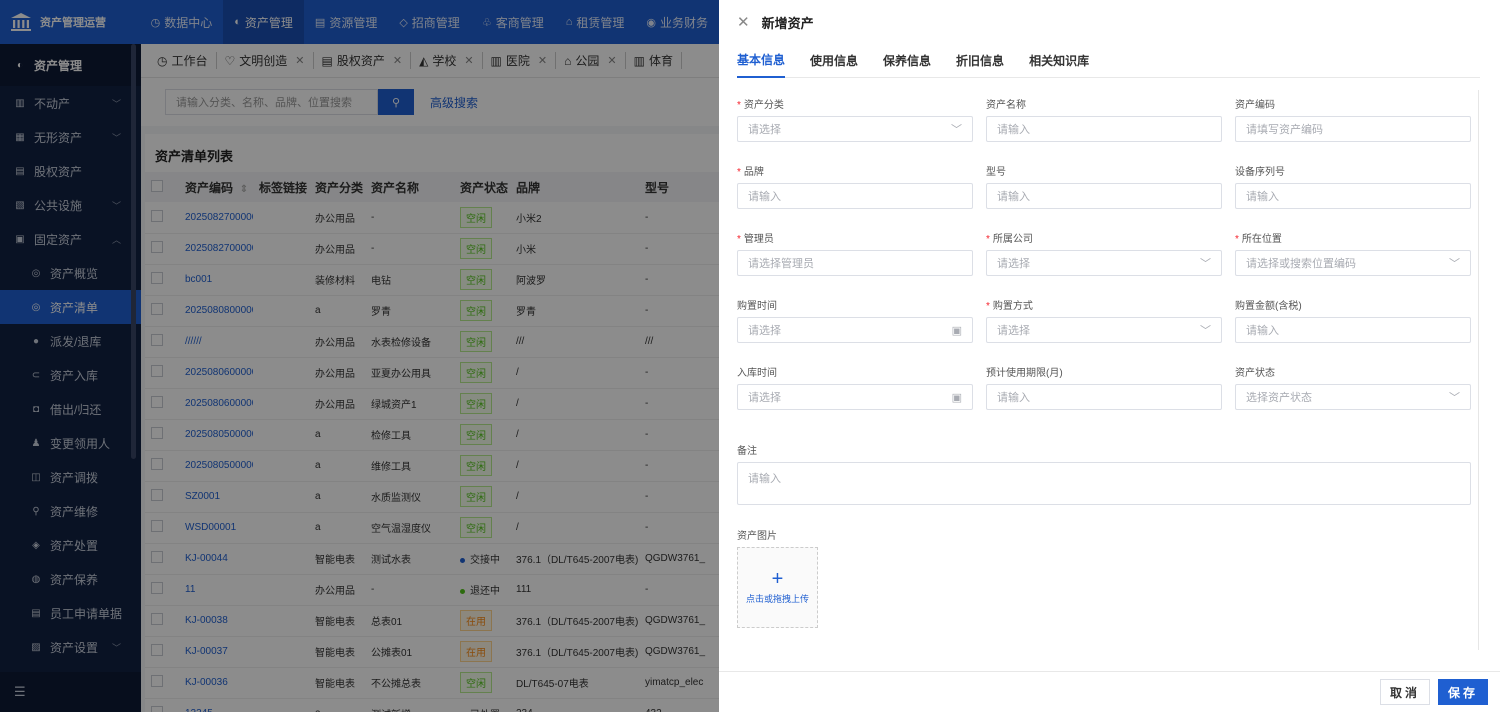  Describe the element at coordinates (980, 61) in the screenshot. I see `drawer-tab-3: 折旧信息` at that location.